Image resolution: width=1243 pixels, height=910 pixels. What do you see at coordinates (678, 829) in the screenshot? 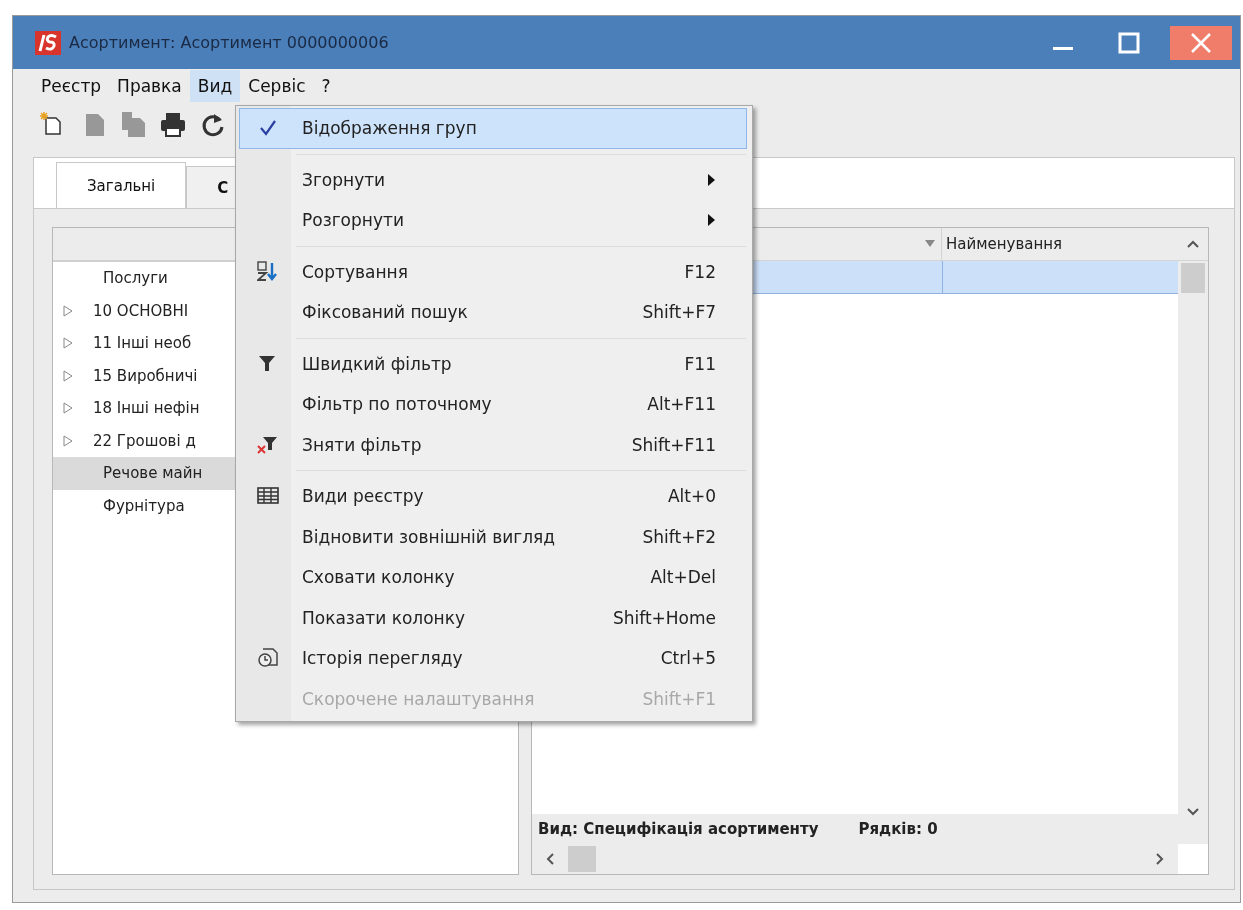
I see `view-name-label: Вид: Специфікація асортименту` at bounding box center [678, 829].